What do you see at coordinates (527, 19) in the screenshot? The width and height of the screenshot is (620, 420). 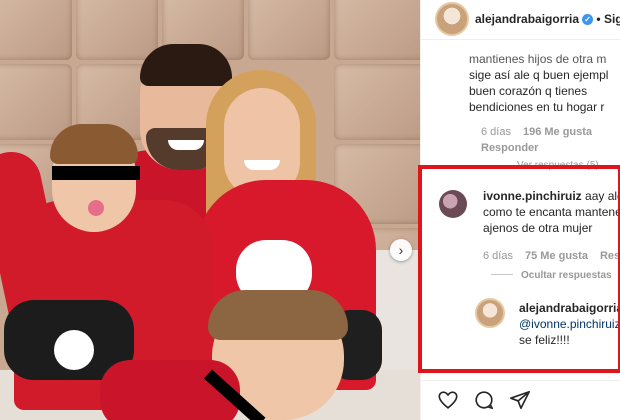 I see `header-username: alejandrabaigorria` at bounding box center [527, 19].